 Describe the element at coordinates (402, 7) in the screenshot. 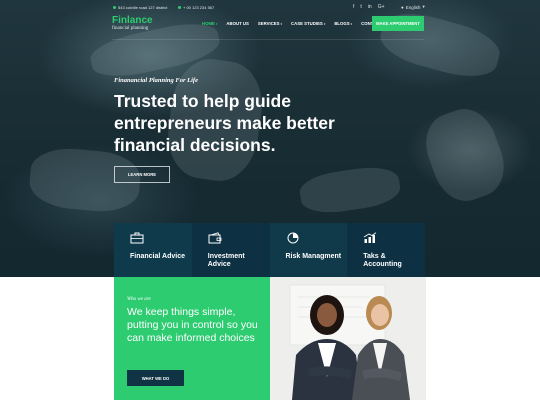

I see `globe-icon: ●` at that location.